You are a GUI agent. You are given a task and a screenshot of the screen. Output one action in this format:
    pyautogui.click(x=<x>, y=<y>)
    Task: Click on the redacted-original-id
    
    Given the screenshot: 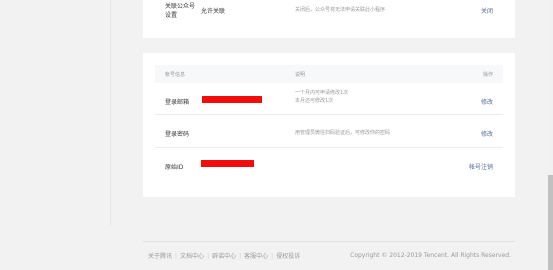 What is the action you would take?
    pyautogui.click(x=227, y=163)
    